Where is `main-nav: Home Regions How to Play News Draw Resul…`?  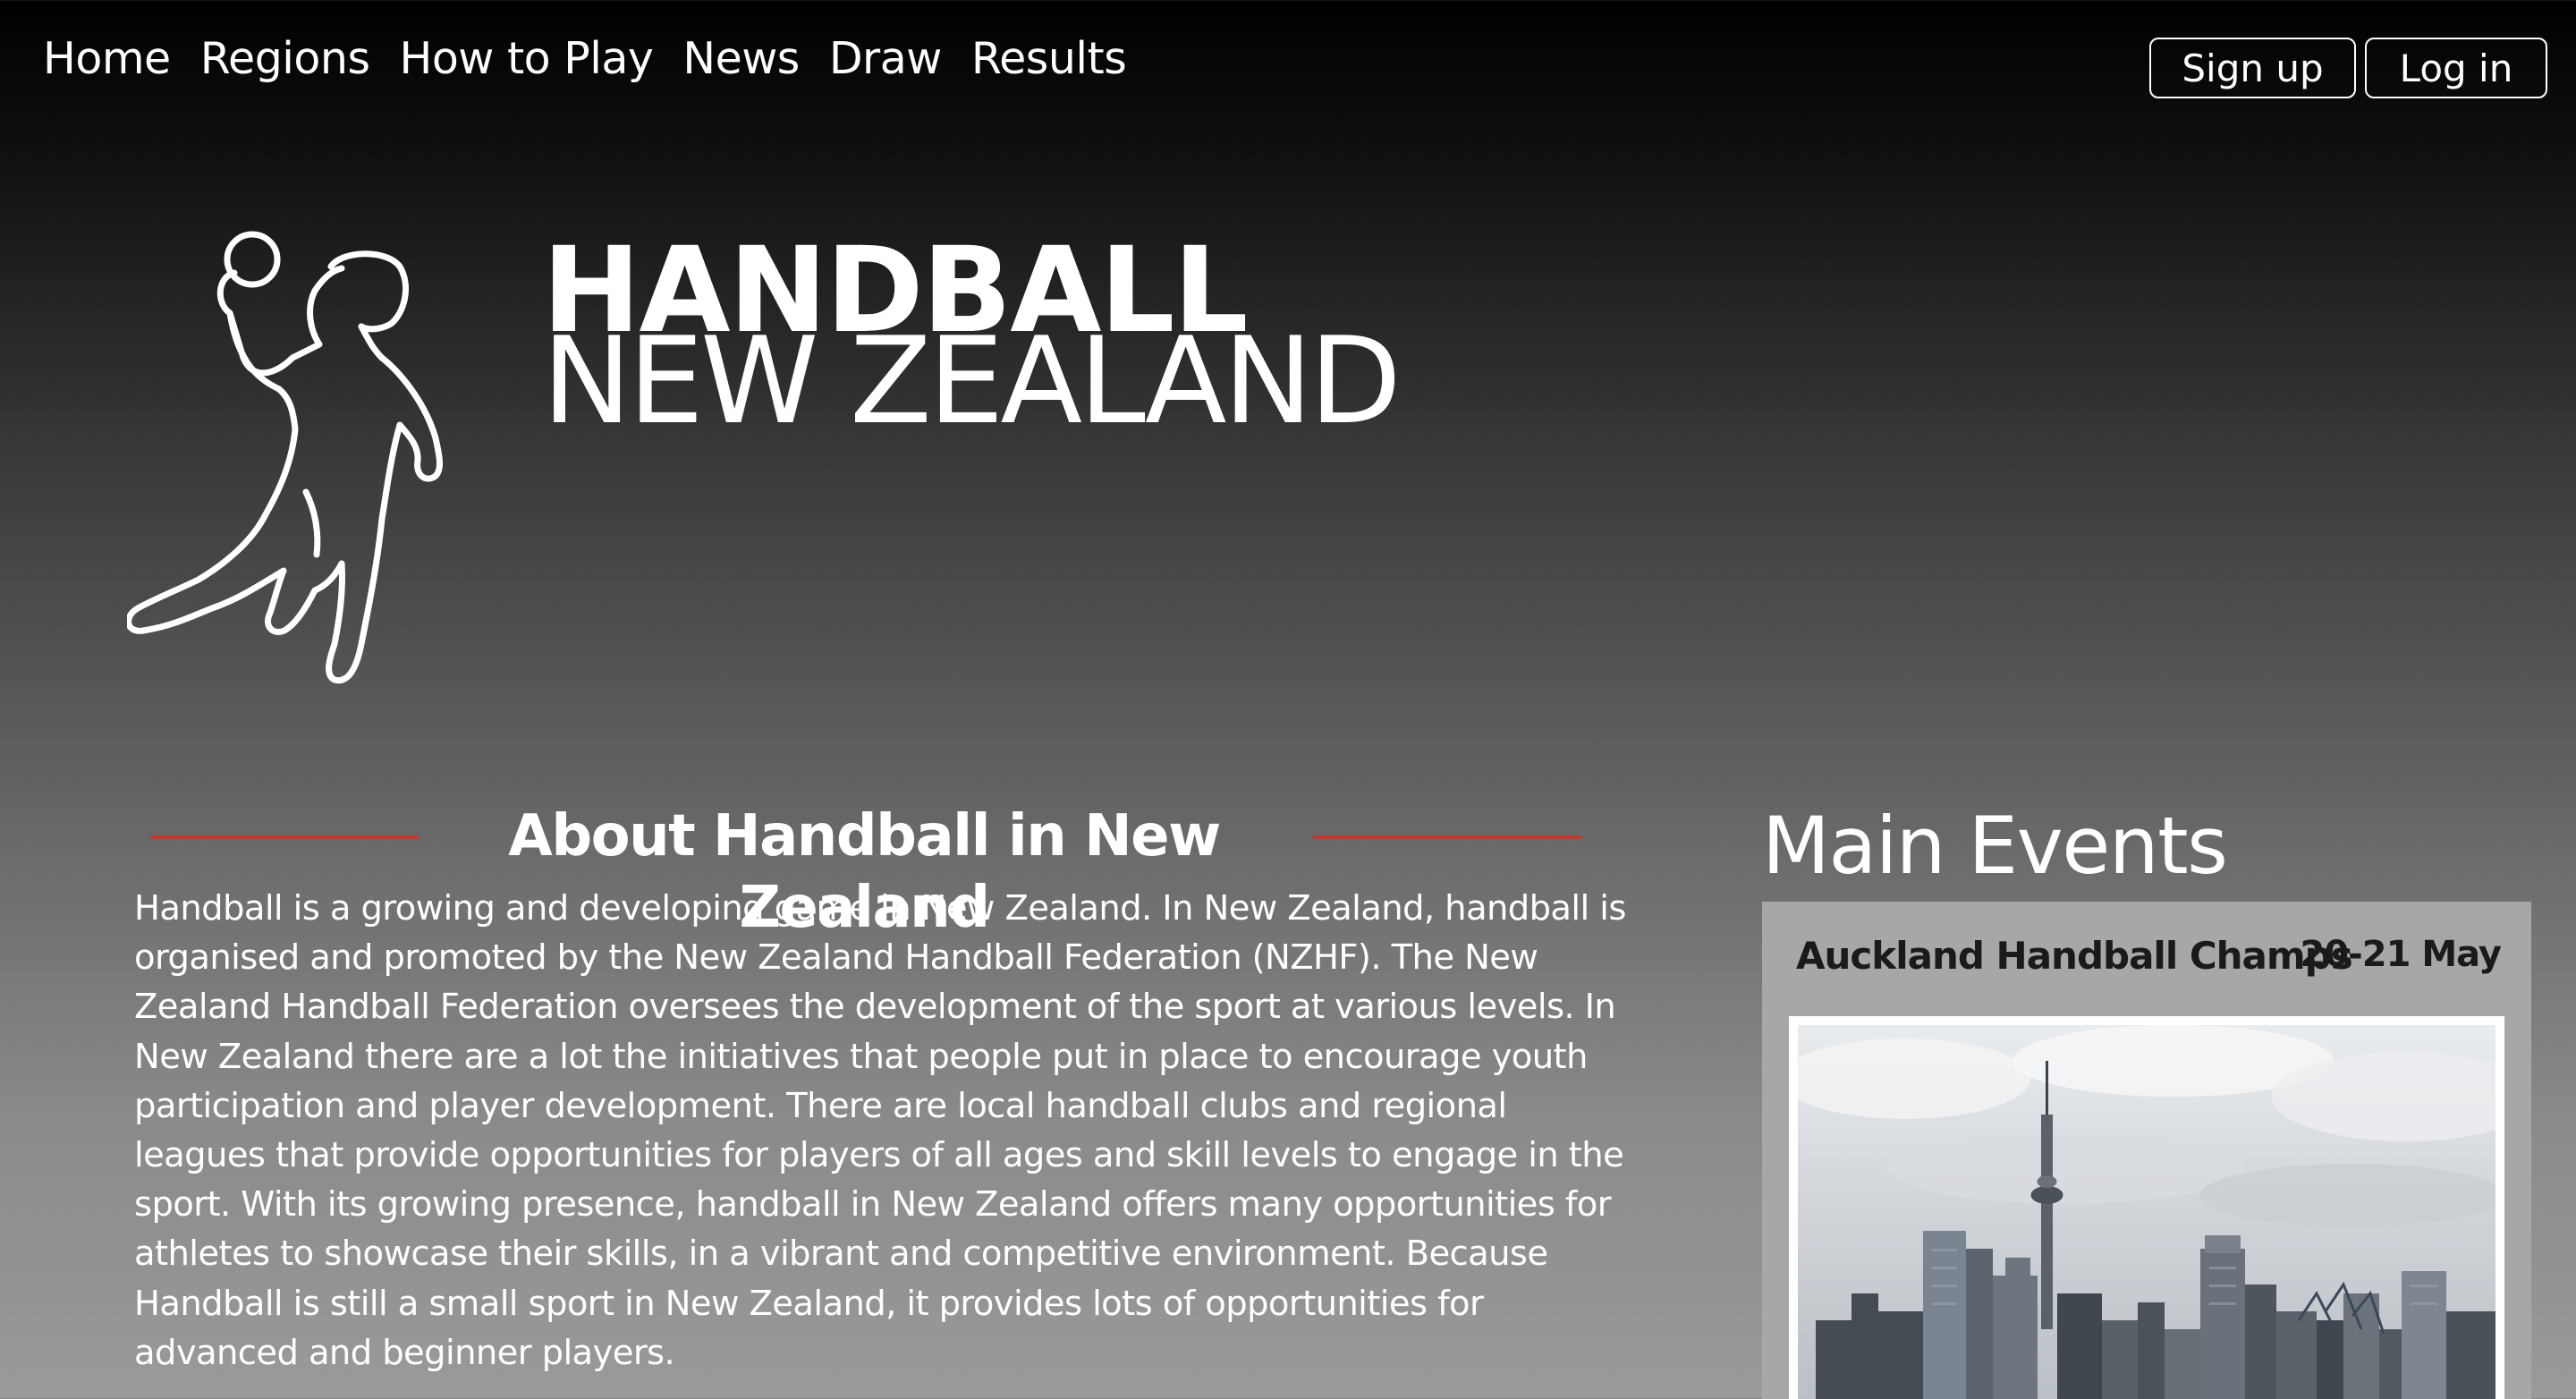
main-nav: Home Regions How to Play News Draw Resul… is located at coordinates (599, 59).